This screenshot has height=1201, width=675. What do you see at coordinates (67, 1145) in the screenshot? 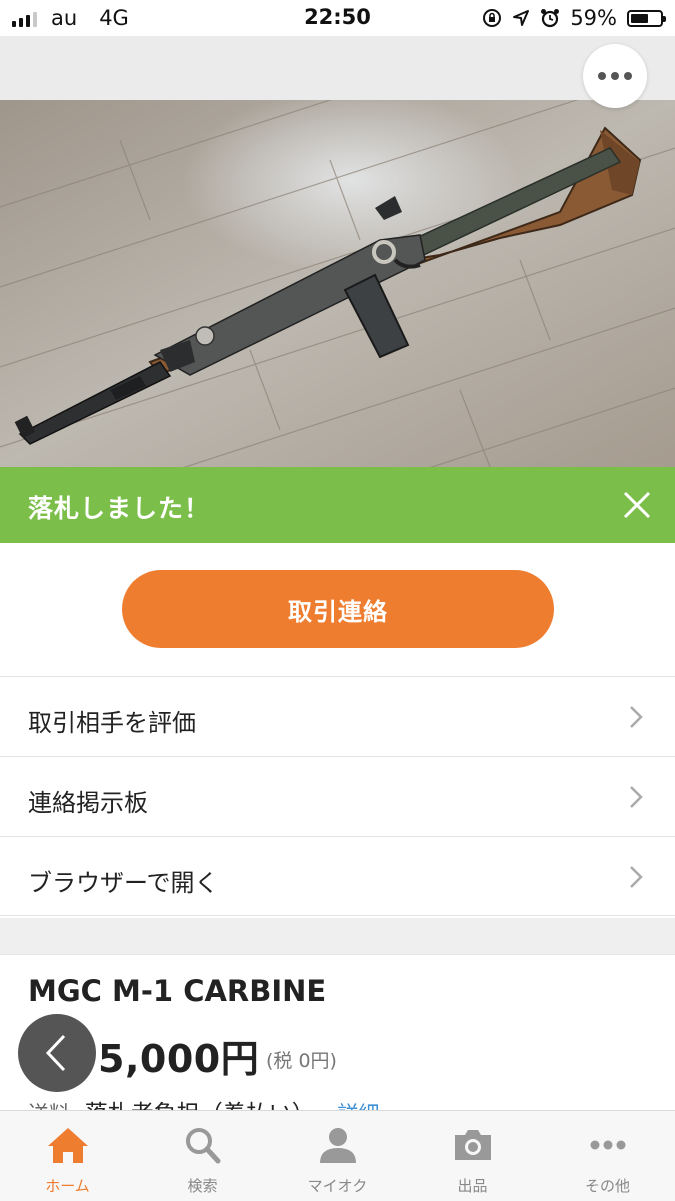
I see `home-icon` at bounding box center [67, 1145].